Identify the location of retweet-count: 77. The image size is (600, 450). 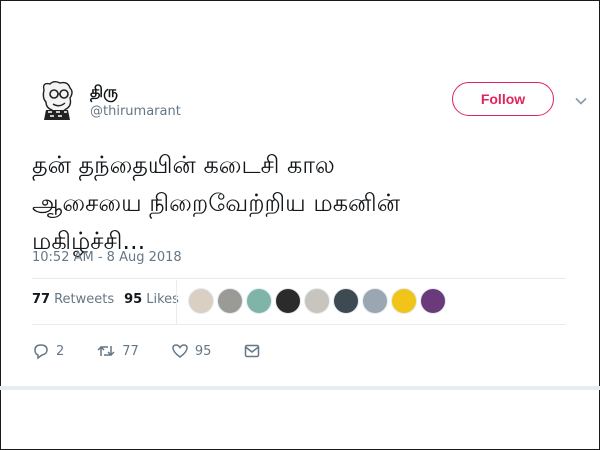
(130, 351).